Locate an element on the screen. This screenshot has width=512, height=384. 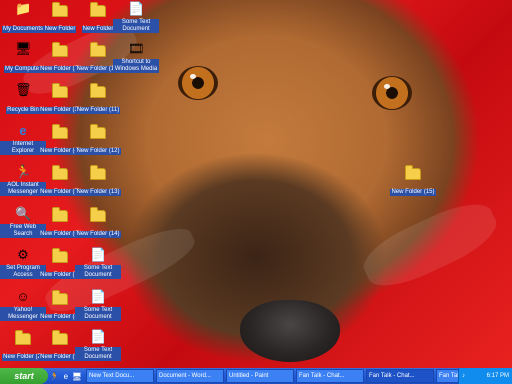
quick-launch-icon: e is located at coordinates (66, 376).